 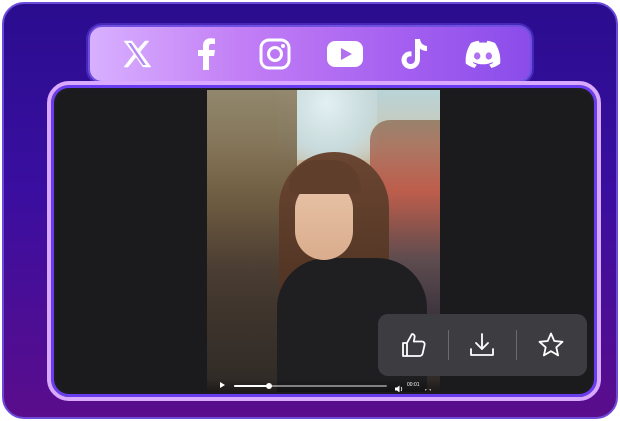 I want to click on download-icon, so click(x=482, y=344).